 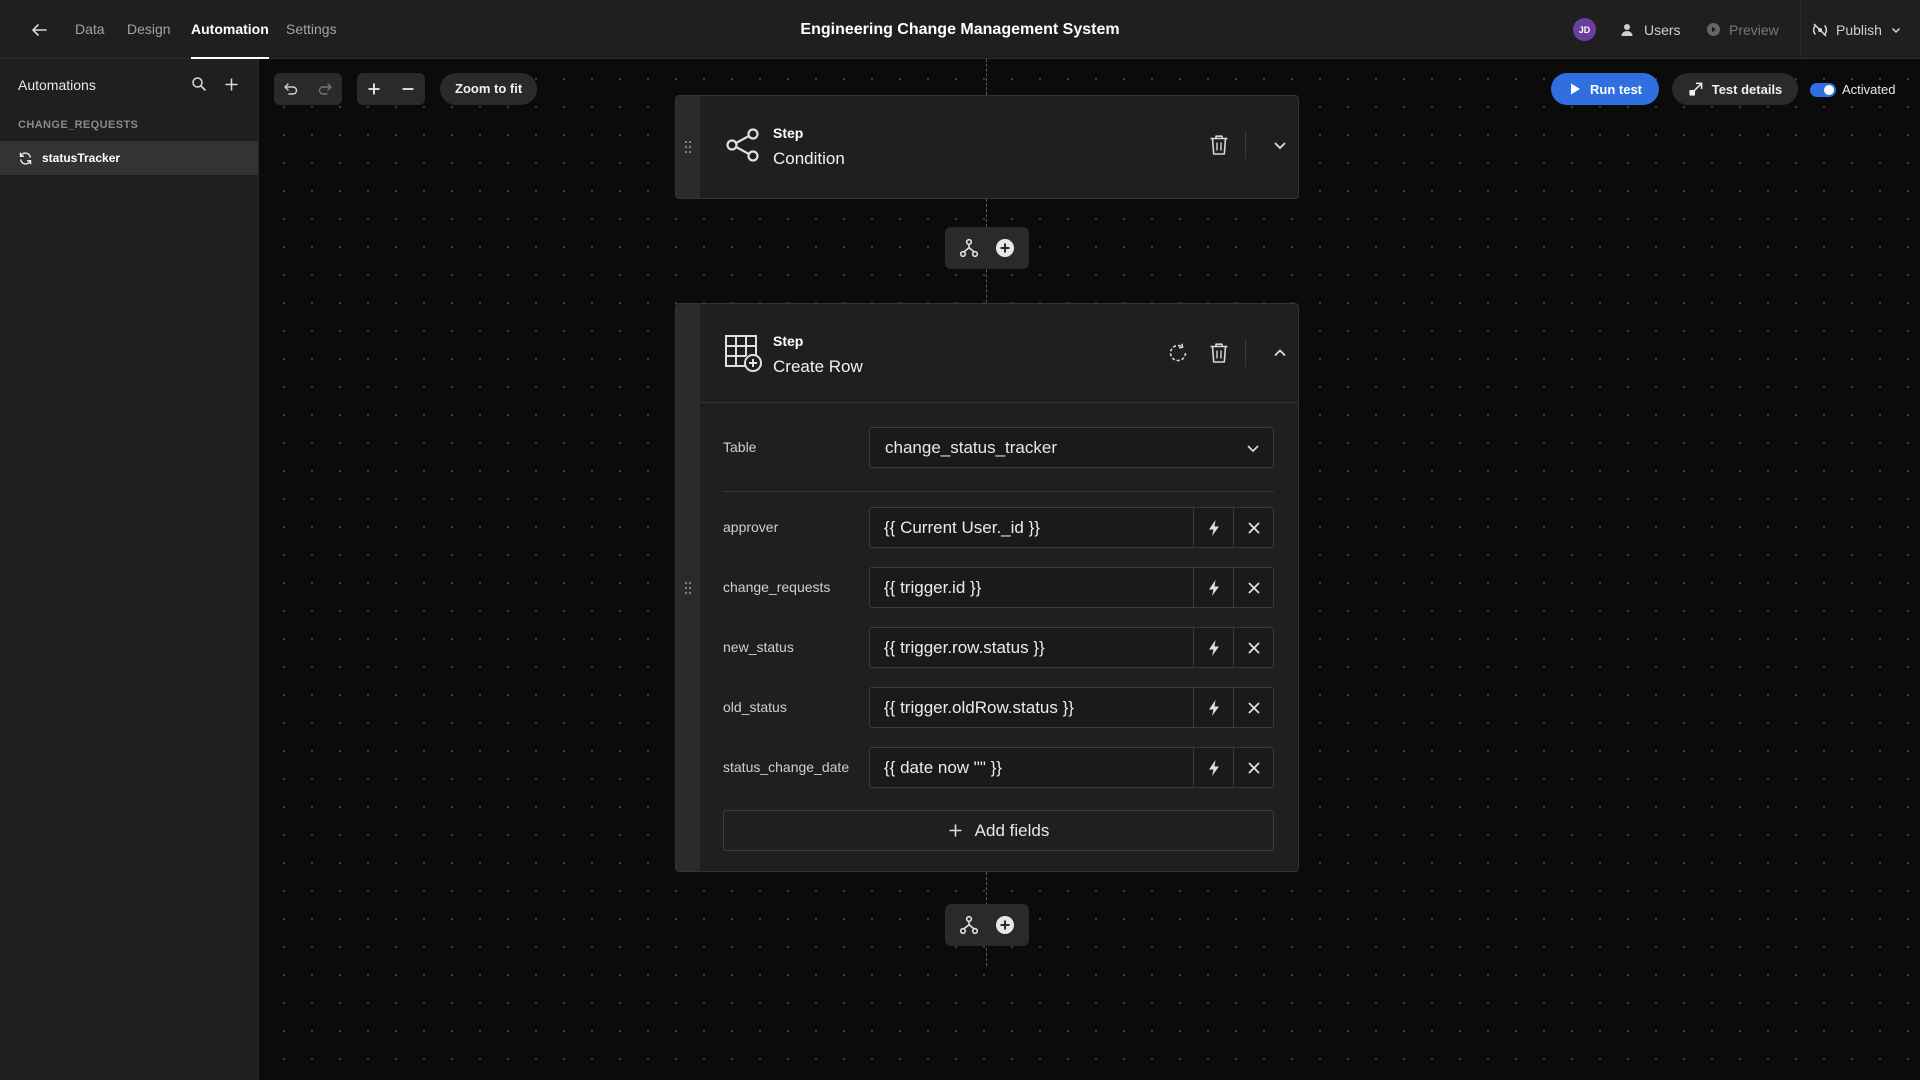 What do you see at coordinates (291, 89) in the screenshot?
I see `undo-button` at bounding box center [291, 89].